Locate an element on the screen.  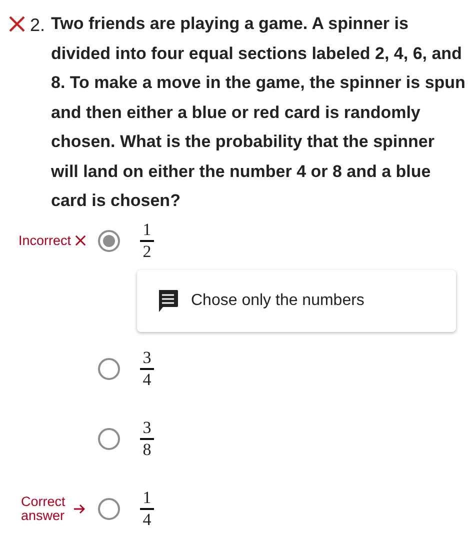
feedback-text: Chose only the numbers is located at coordinates (277, 301).